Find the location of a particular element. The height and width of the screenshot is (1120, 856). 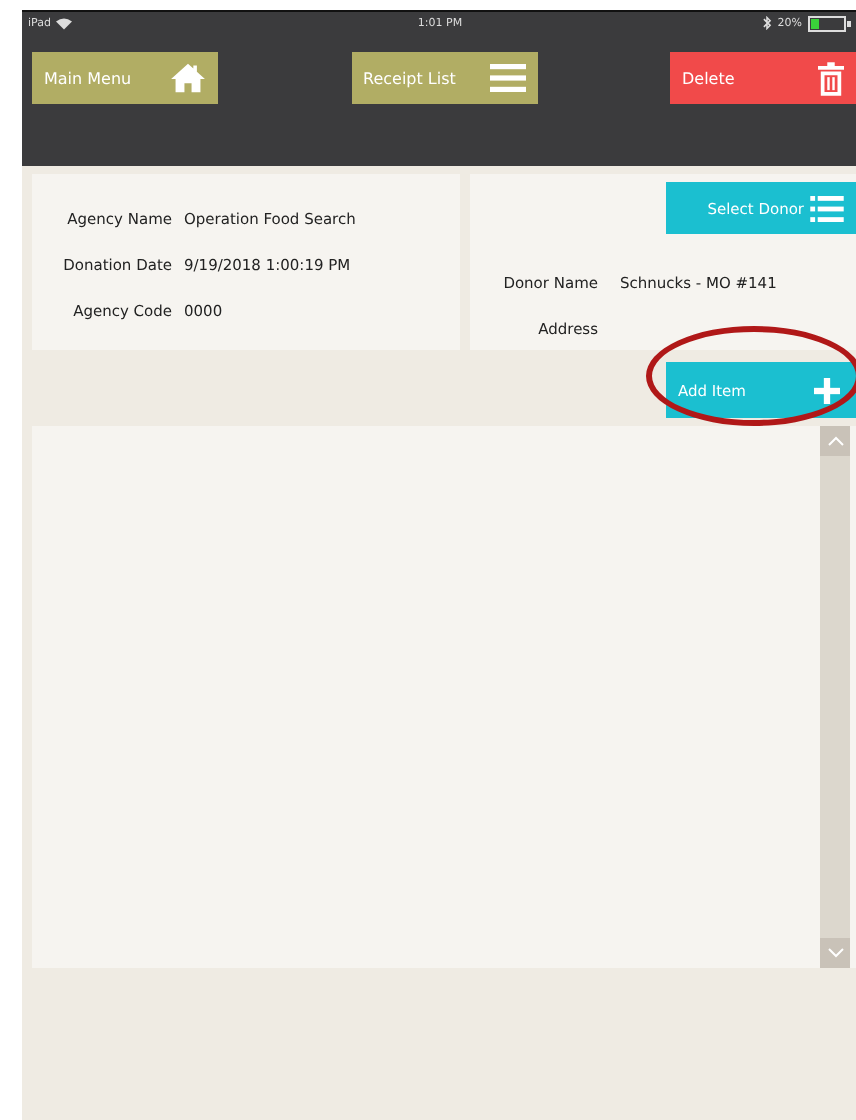

plus-icon is located at coordinates (827, 390).